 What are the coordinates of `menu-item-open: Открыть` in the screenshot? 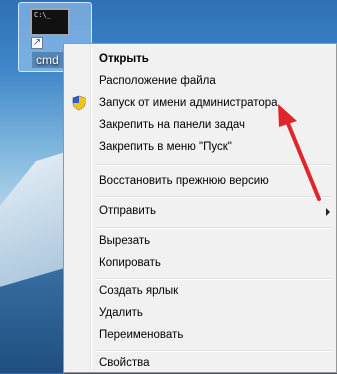 It's located at (200, 59).